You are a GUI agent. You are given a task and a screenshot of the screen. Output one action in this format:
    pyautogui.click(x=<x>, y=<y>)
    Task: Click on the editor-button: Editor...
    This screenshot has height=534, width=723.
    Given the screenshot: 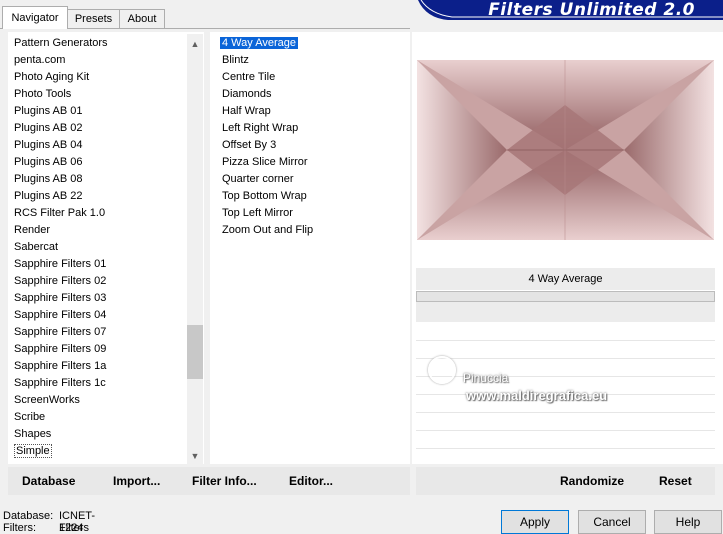 What is the action you would take?
    pyautogui.click(x=311, y=481)
    